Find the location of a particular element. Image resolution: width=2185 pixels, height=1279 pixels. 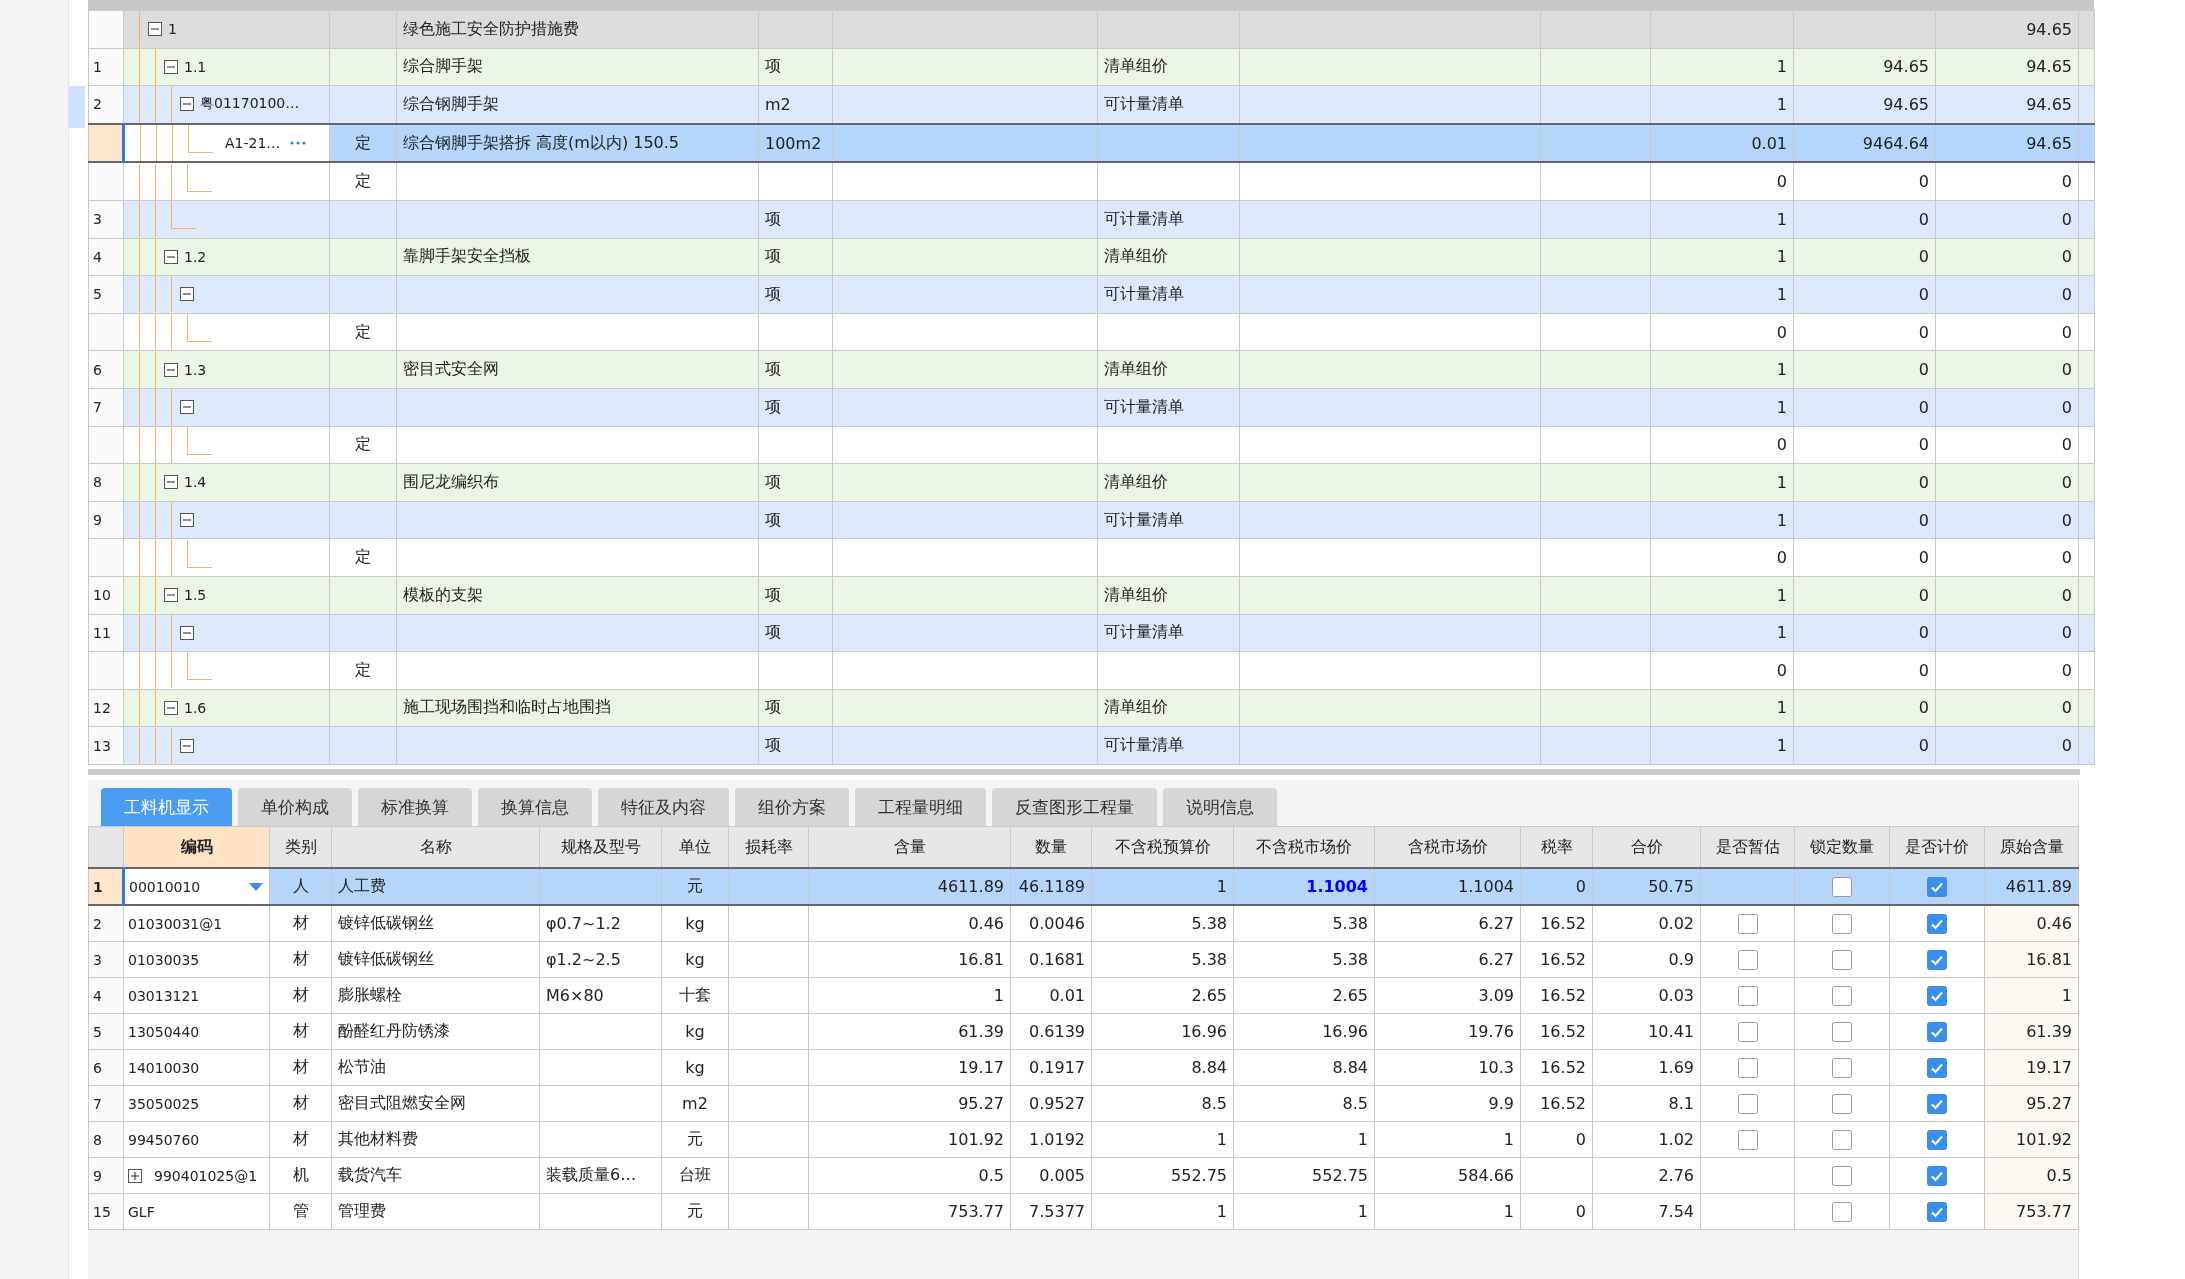

tab: 反查图形工程量 is located at coordinates (1074, 807).